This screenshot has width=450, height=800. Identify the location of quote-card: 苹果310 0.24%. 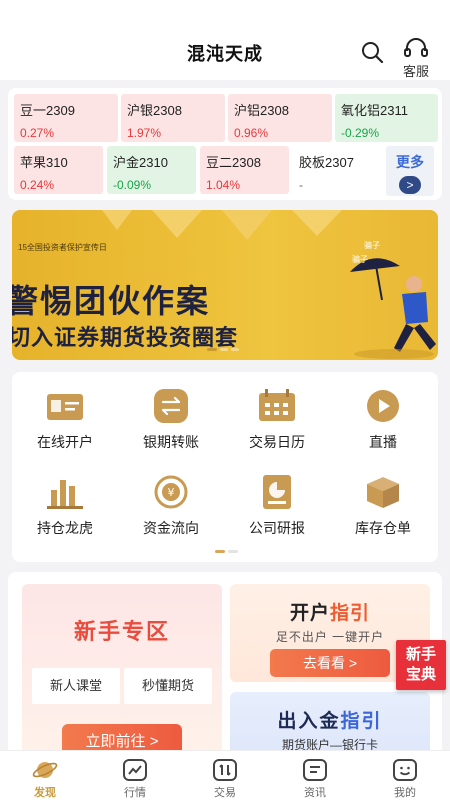
(58, 170).